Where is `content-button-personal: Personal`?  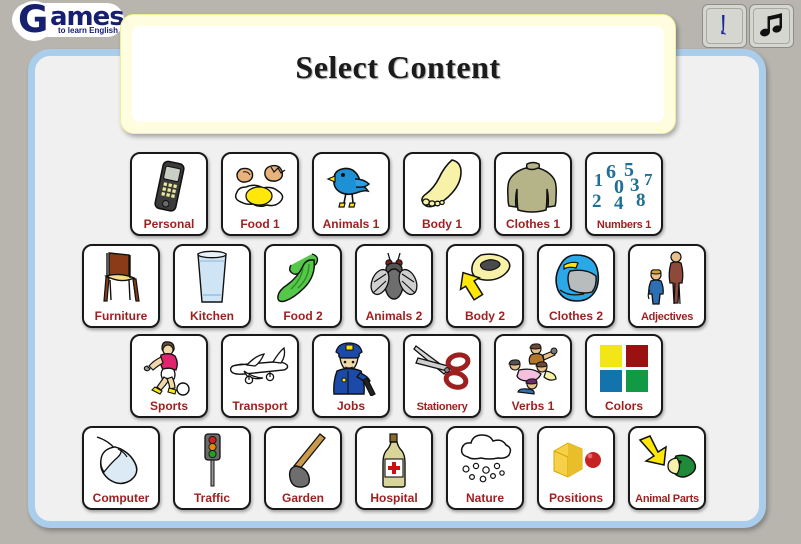
content-button-personal: Personal is located at coordinates (169, 194).